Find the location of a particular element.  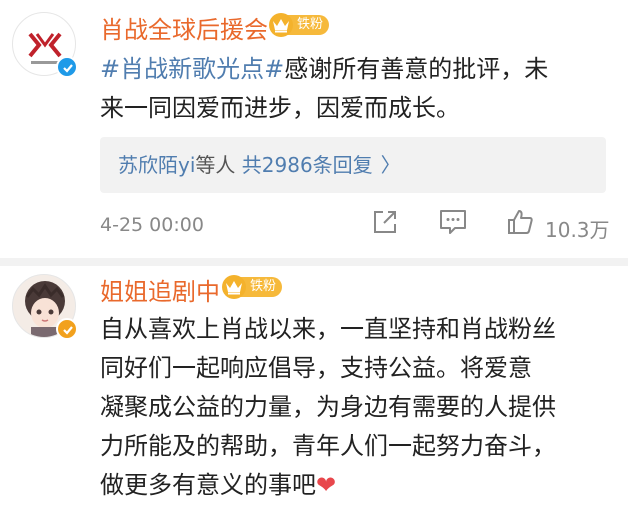

comment-text-line: 力所能及的帮助，青年人们一起努力奋斗， is located at coordinates (328, 446).